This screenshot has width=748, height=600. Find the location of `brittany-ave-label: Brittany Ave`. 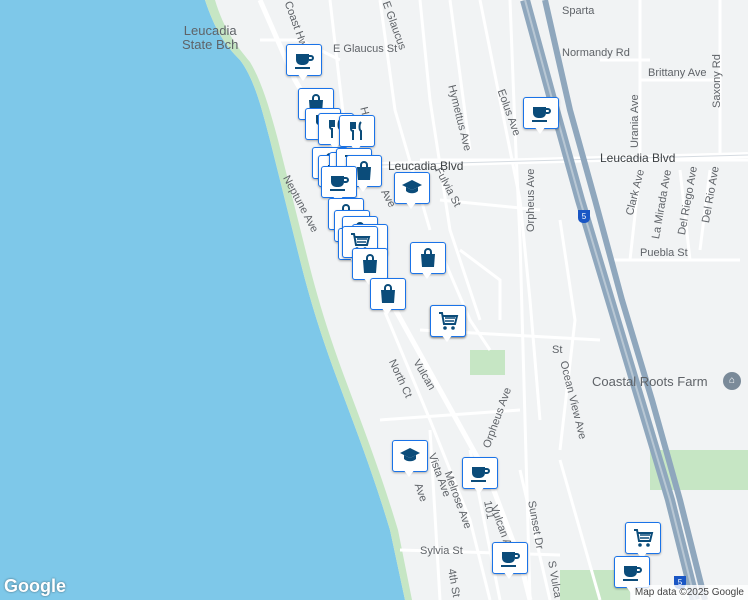

brittany-ave-label: Brittany Ave is located at coordinates (677, 73).